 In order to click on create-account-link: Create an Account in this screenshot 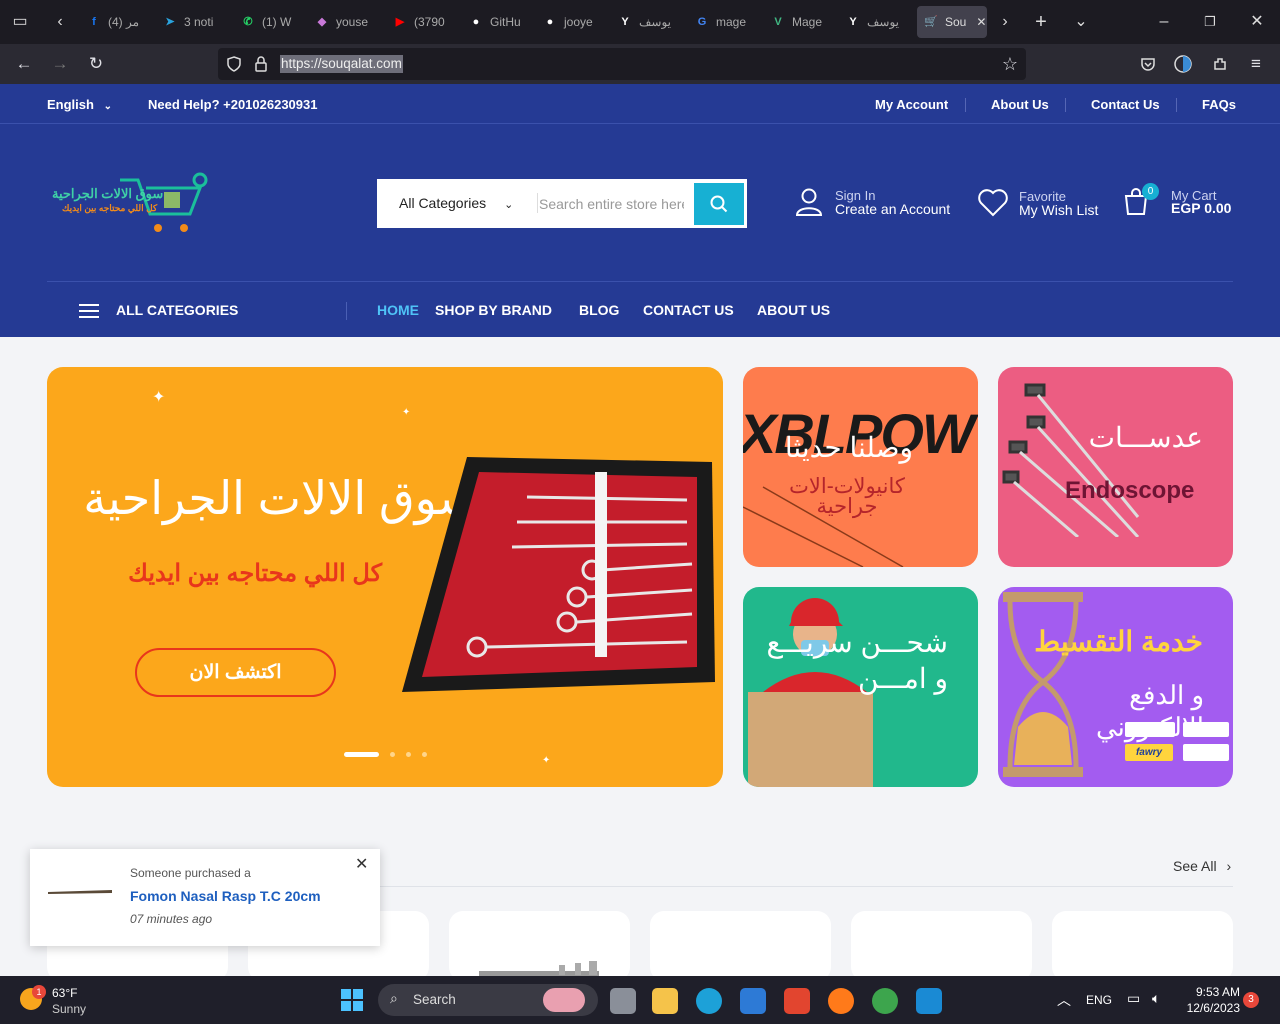, I will do `click(892, 209)`.